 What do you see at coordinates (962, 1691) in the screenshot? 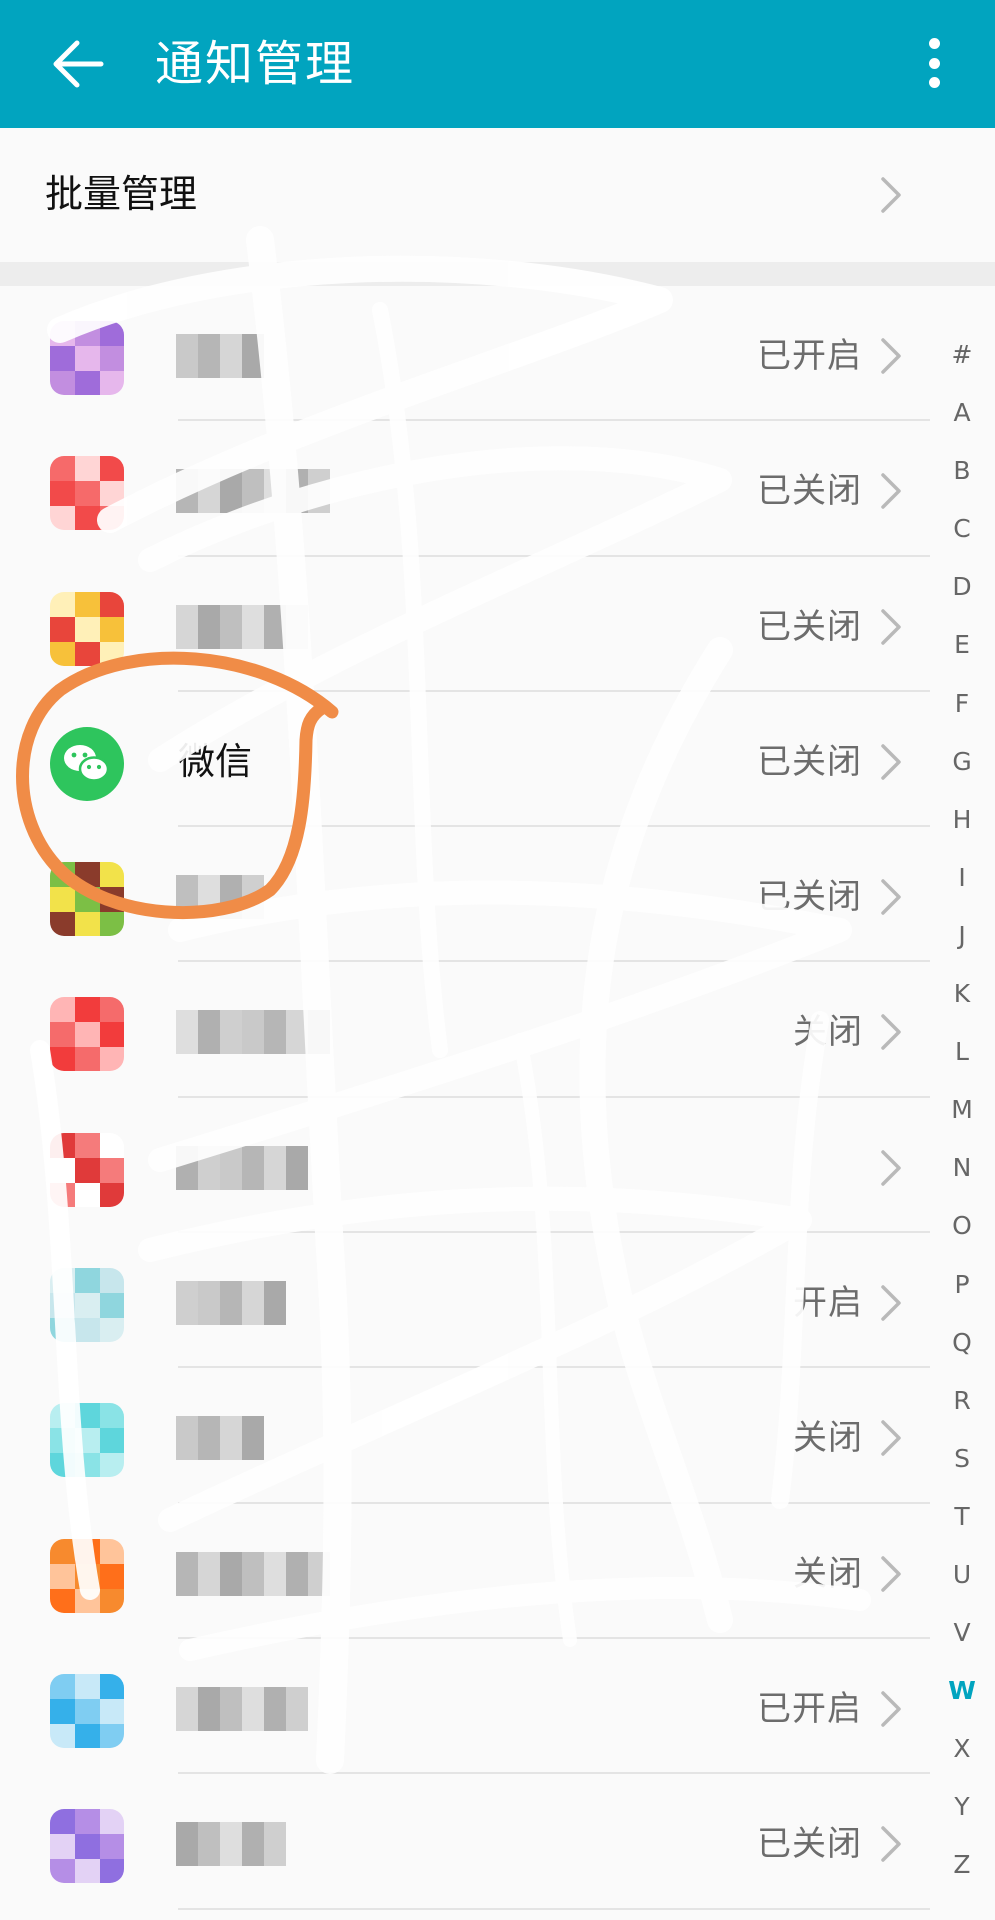
I see `index-letter: W` at bounding box center [962, 1691].